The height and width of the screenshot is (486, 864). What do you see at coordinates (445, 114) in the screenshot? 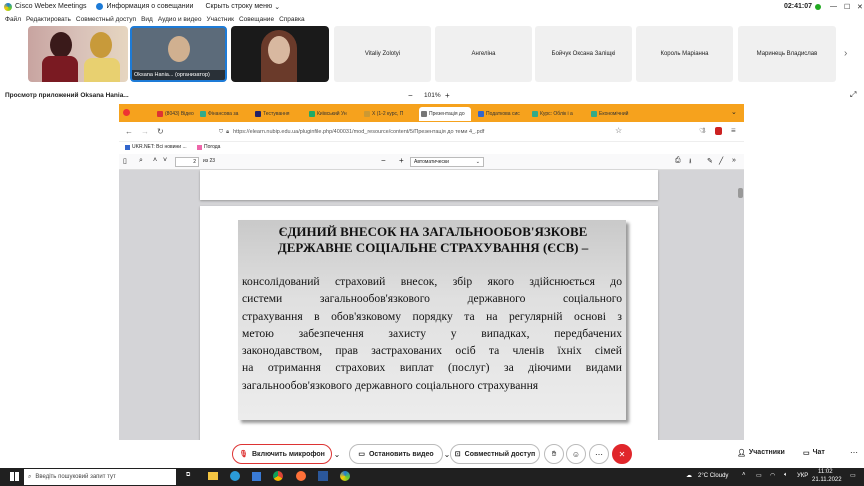
I see `tab-presentation-active: Презентація до` at bounding box center [445, 114].